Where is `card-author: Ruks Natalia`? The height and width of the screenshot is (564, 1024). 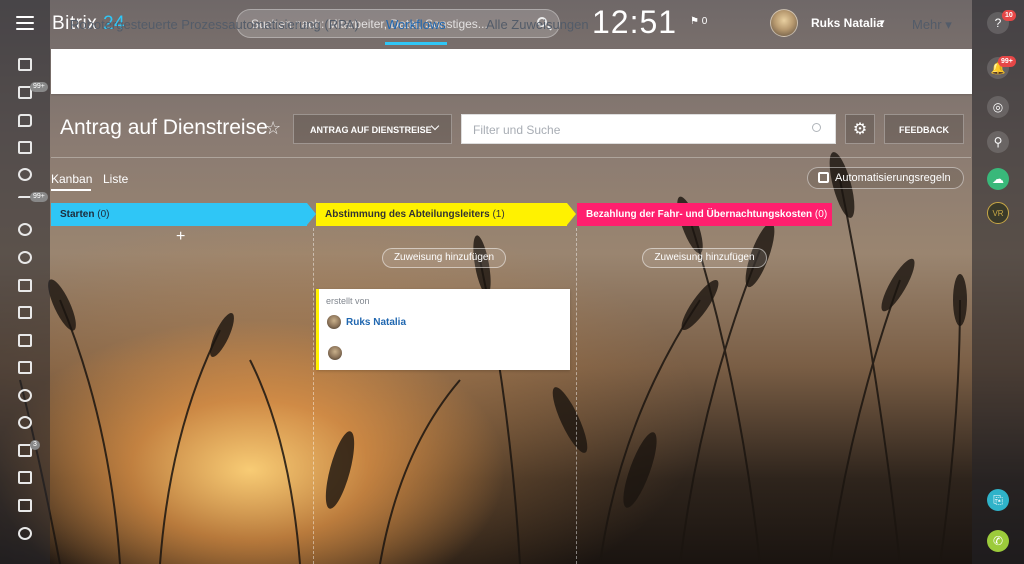 card-author: Ruks Natalia is located at coordinates (376, 322).